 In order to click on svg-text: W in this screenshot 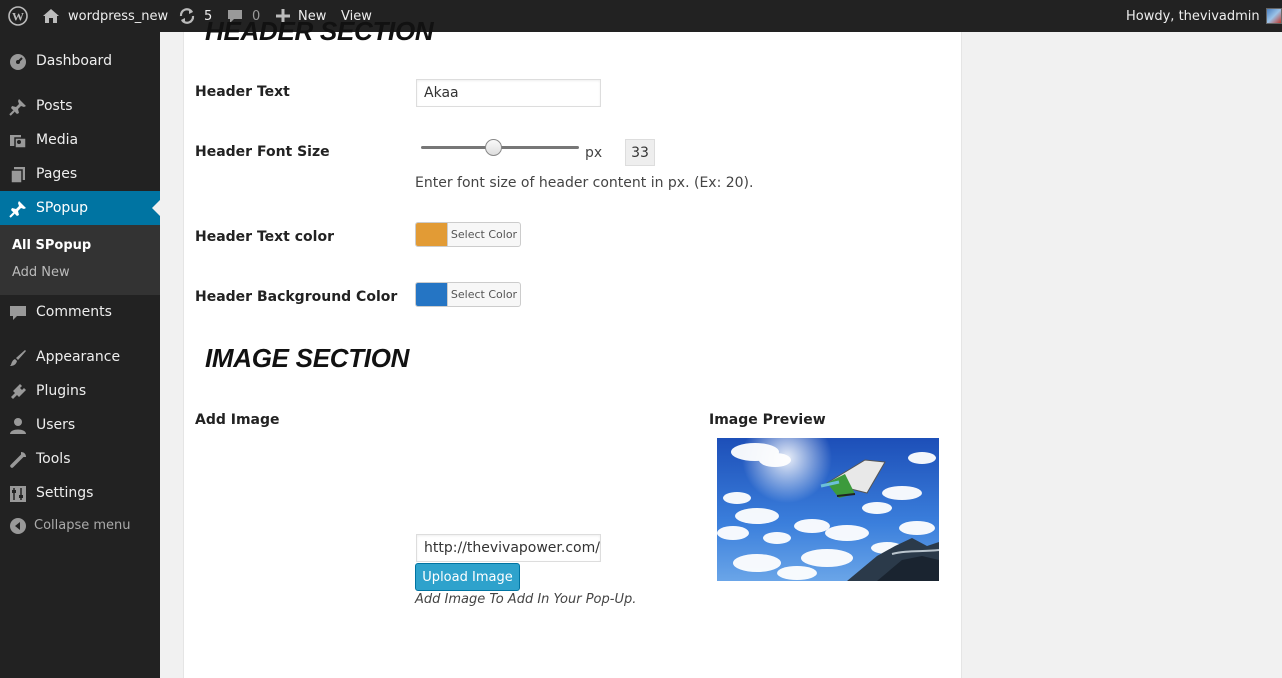, I will do `click(18, 17)`.